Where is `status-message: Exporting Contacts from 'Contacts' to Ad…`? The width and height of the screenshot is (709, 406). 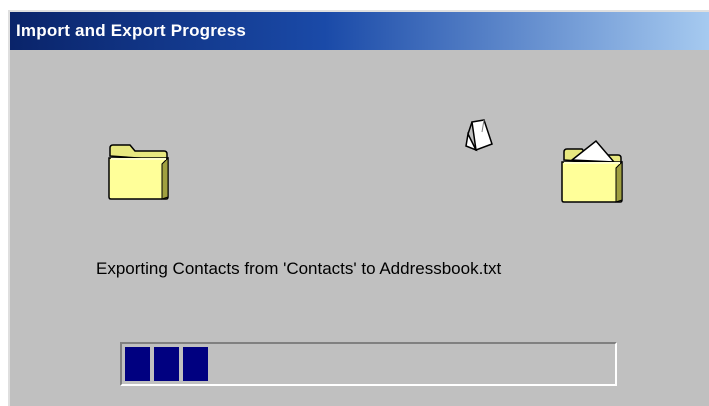
status-message: Exporting Contacts from 'Contacts' to Ad… is located at coordinates (299, 268).